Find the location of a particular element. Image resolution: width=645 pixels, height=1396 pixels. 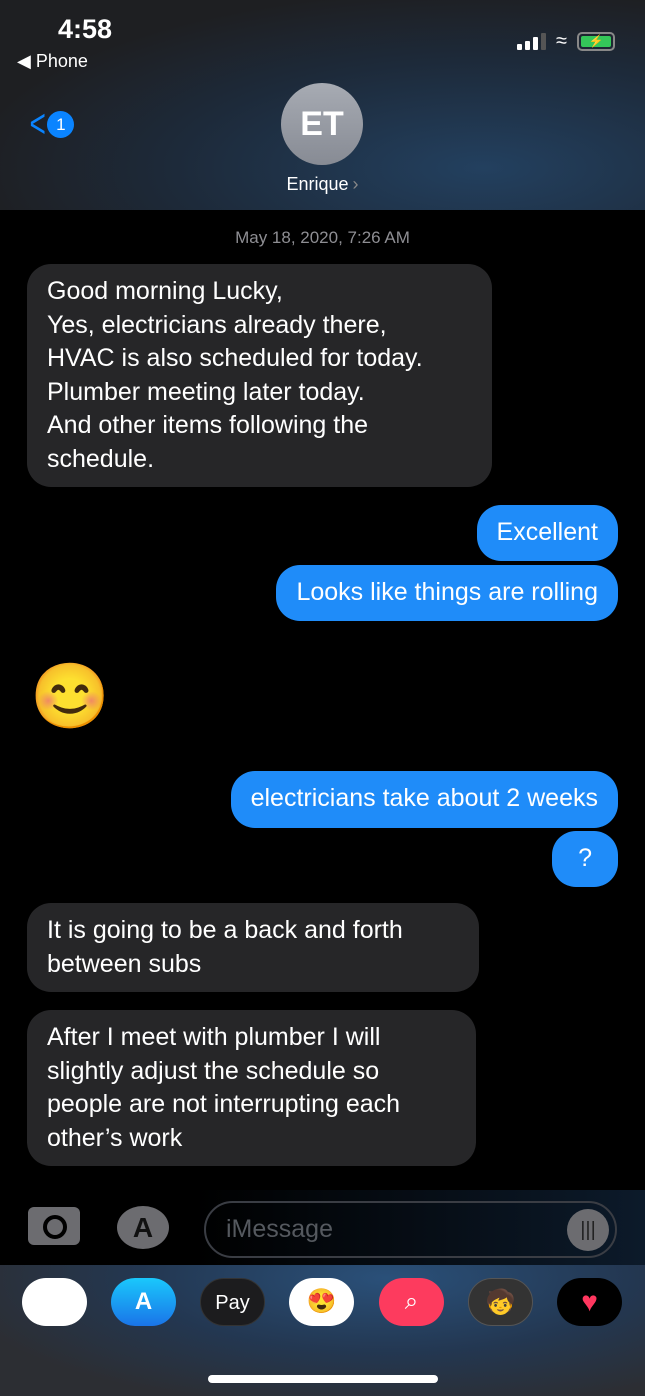

chevron-right-icon: › is located at coordinates (355, 184).